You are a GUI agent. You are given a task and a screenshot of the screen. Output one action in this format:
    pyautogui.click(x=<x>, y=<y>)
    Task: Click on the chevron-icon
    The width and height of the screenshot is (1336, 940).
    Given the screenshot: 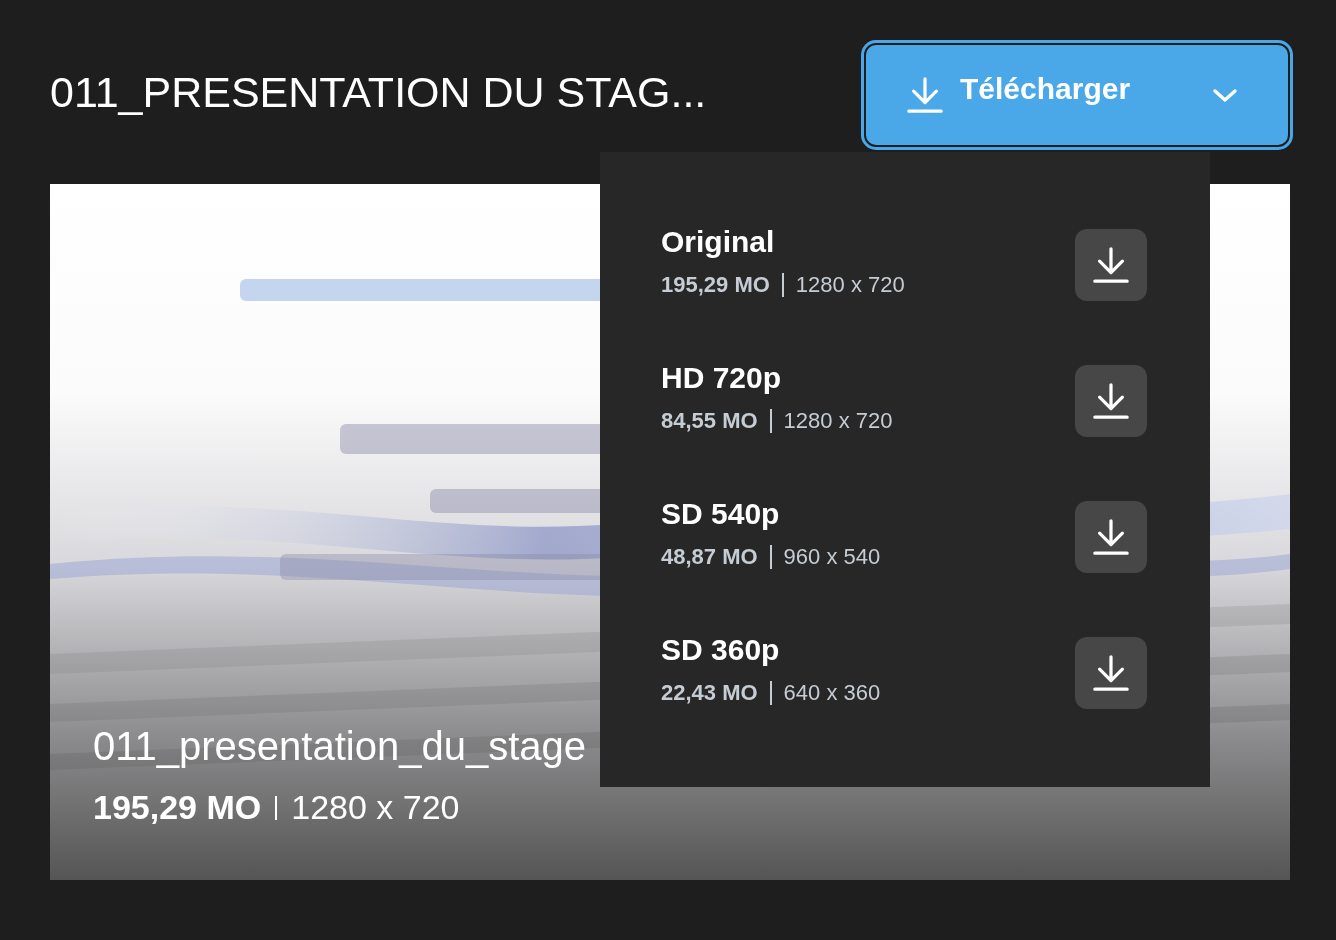 What is the action you would take?
    pyautogui.click(x=1225, y=95)
    